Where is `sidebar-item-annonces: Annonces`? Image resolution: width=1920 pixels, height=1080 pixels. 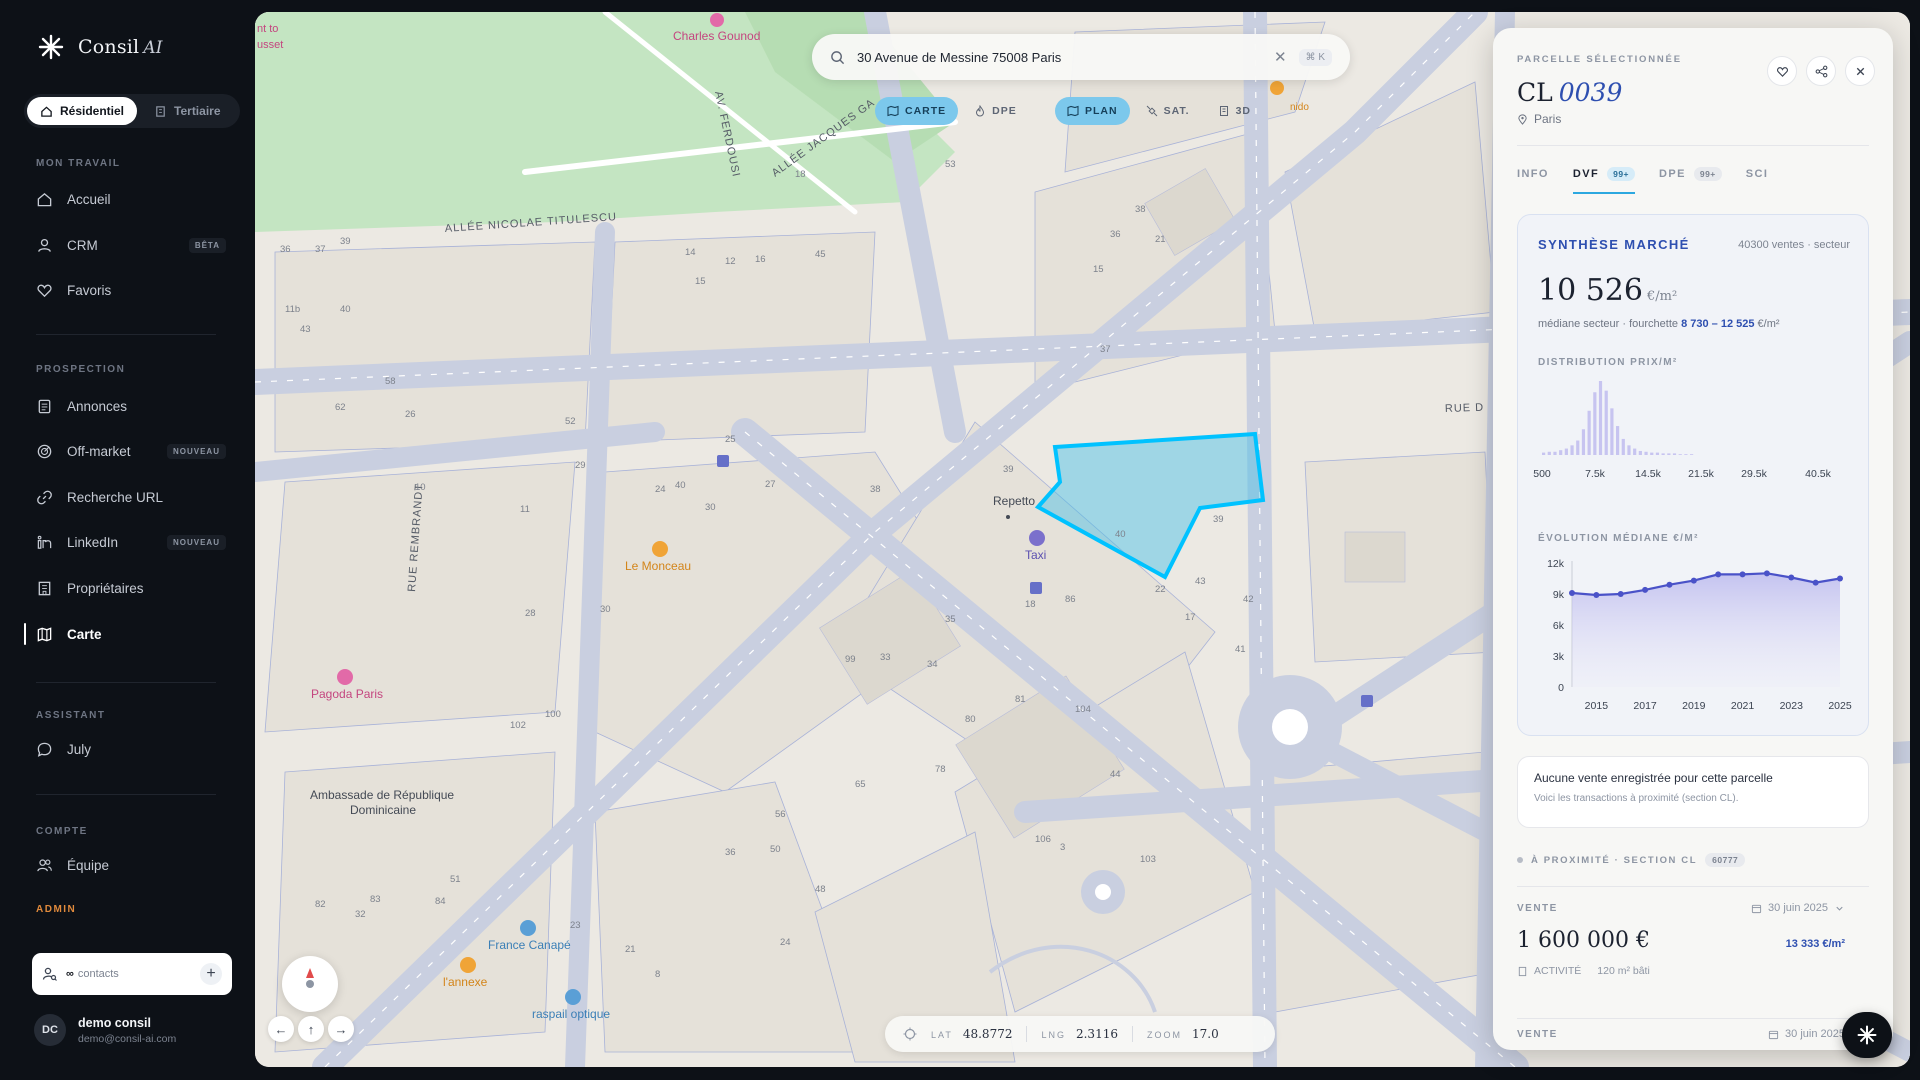
sidebar-item-annonces: Annonces is located at coordinates (129, 406).